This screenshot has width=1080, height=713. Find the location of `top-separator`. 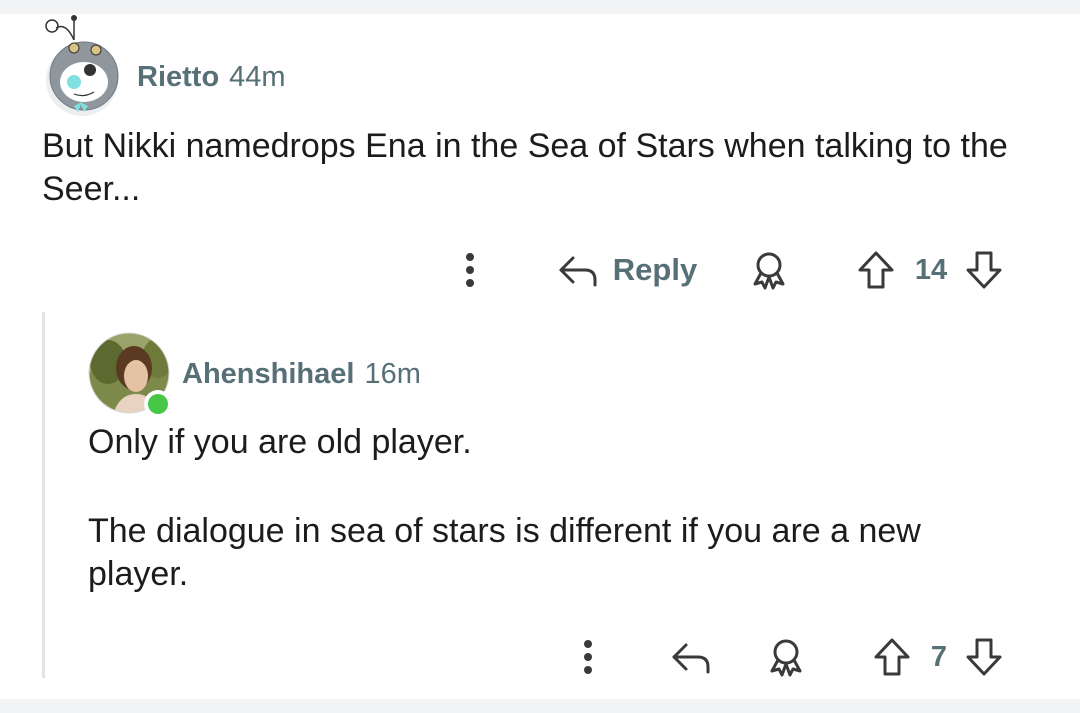

top-separator is located at coordinates (540, 7).